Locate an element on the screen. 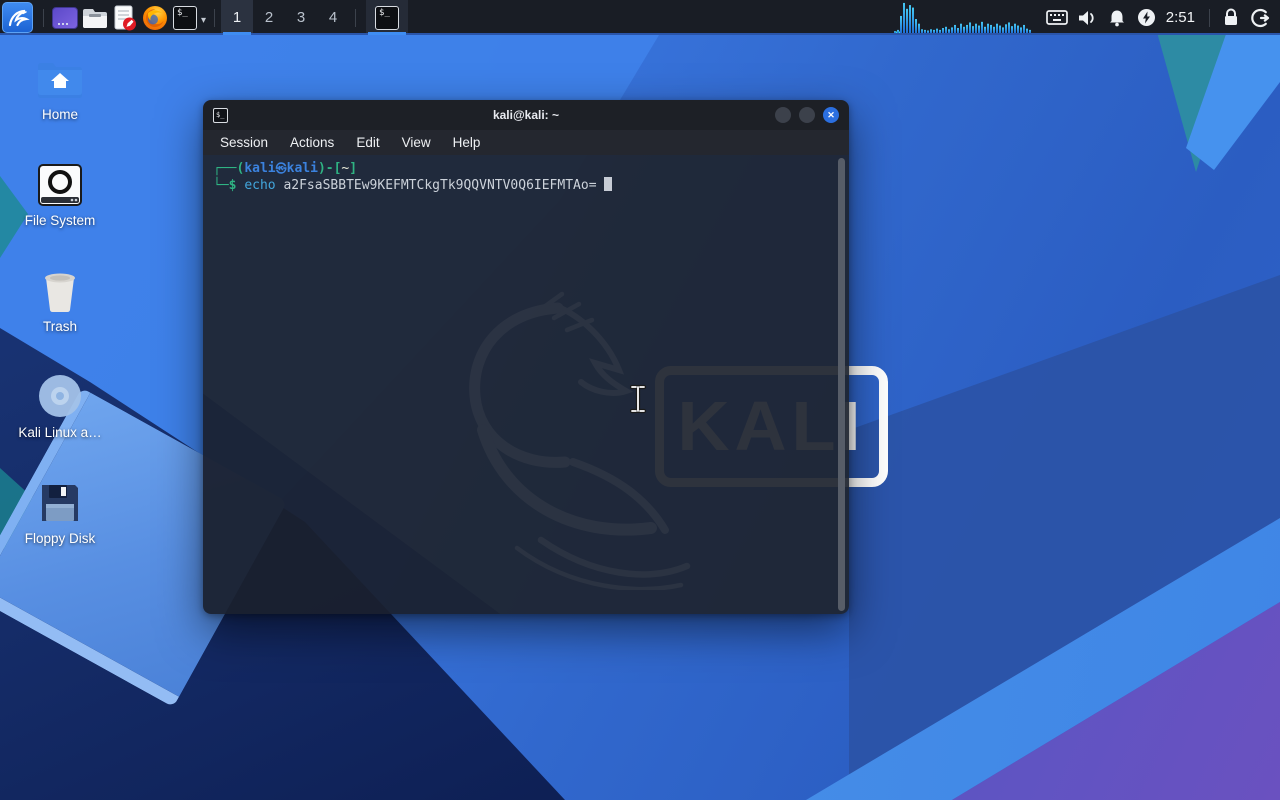 The image size is (1280, 800). tray-volume is located at coordinates (1087, 17).